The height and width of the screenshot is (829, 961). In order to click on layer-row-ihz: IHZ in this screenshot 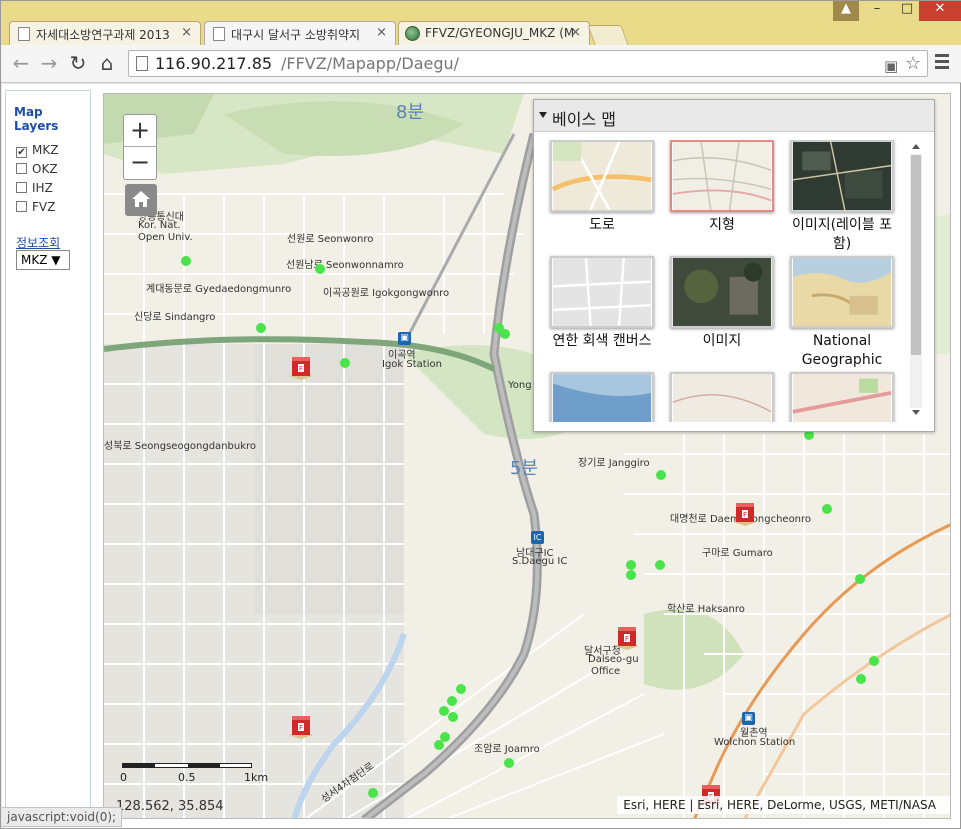, I will do `click(34, 188)`.